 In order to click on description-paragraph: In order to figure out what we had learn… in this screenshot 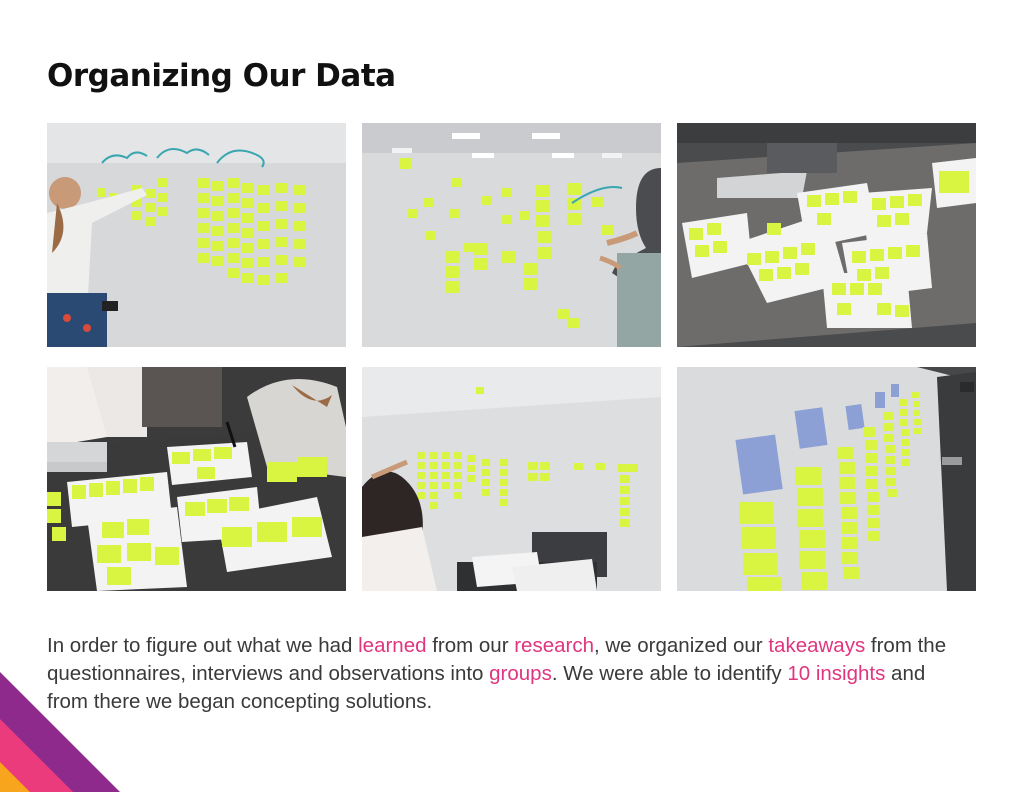, I will do `click(507, 674)`.